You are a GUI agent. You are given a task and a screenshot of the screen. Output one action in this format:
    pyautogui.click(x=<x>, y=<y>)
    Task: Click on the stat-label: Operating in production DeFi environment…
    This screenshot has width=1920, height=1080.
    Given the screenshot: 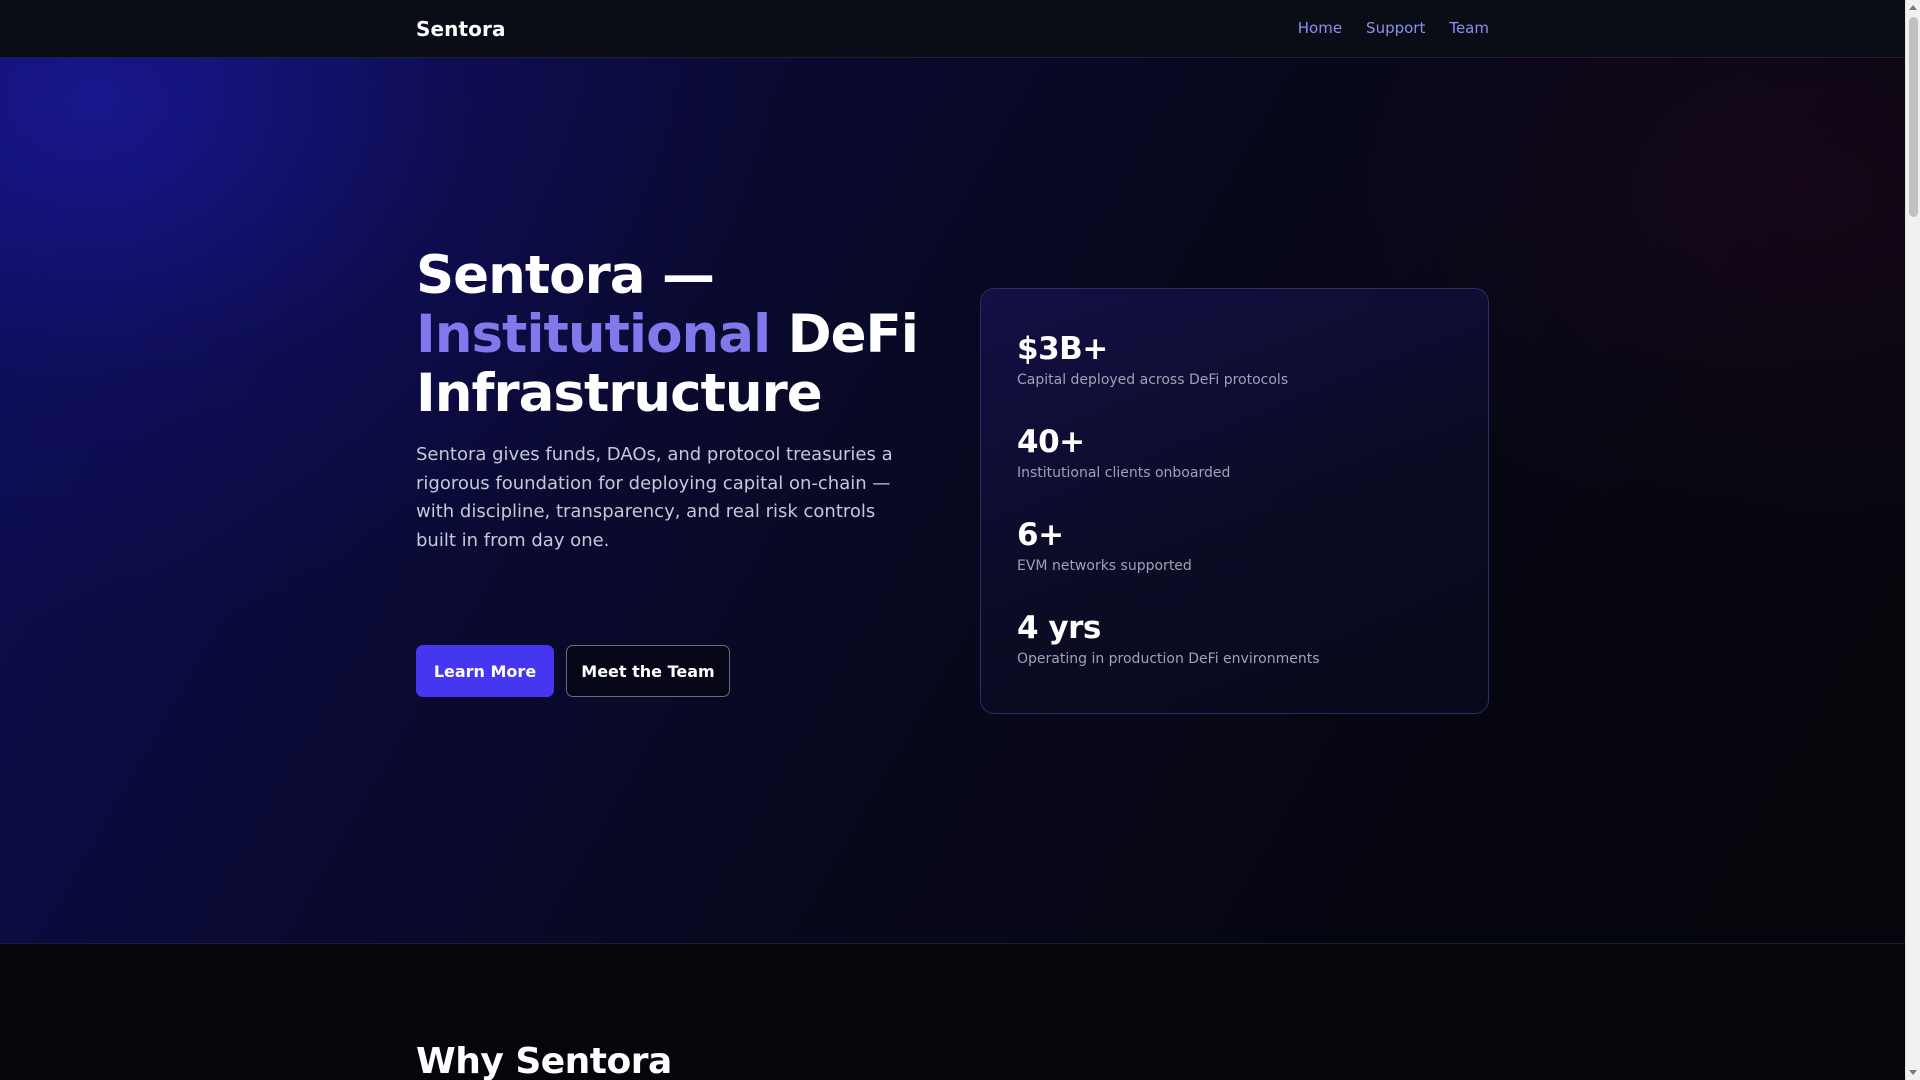 What is the action you would take?
    pyautogui.click(x=1168, y=659)
    